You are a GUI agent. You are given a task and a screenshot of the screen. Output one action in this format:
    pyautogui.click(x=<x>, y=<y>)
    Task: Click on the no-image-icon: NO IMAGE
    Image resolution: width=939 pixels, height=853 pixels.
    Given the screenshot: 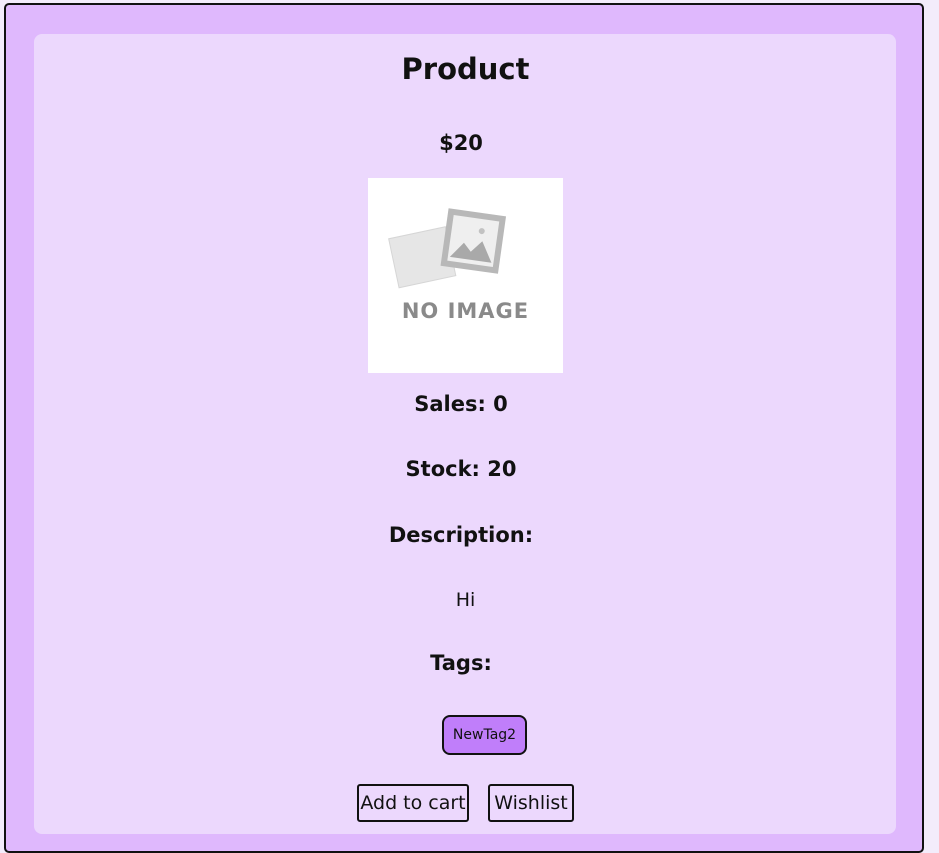 What is the action you would take?
    pyautogui.click(x=458, y=265)
    